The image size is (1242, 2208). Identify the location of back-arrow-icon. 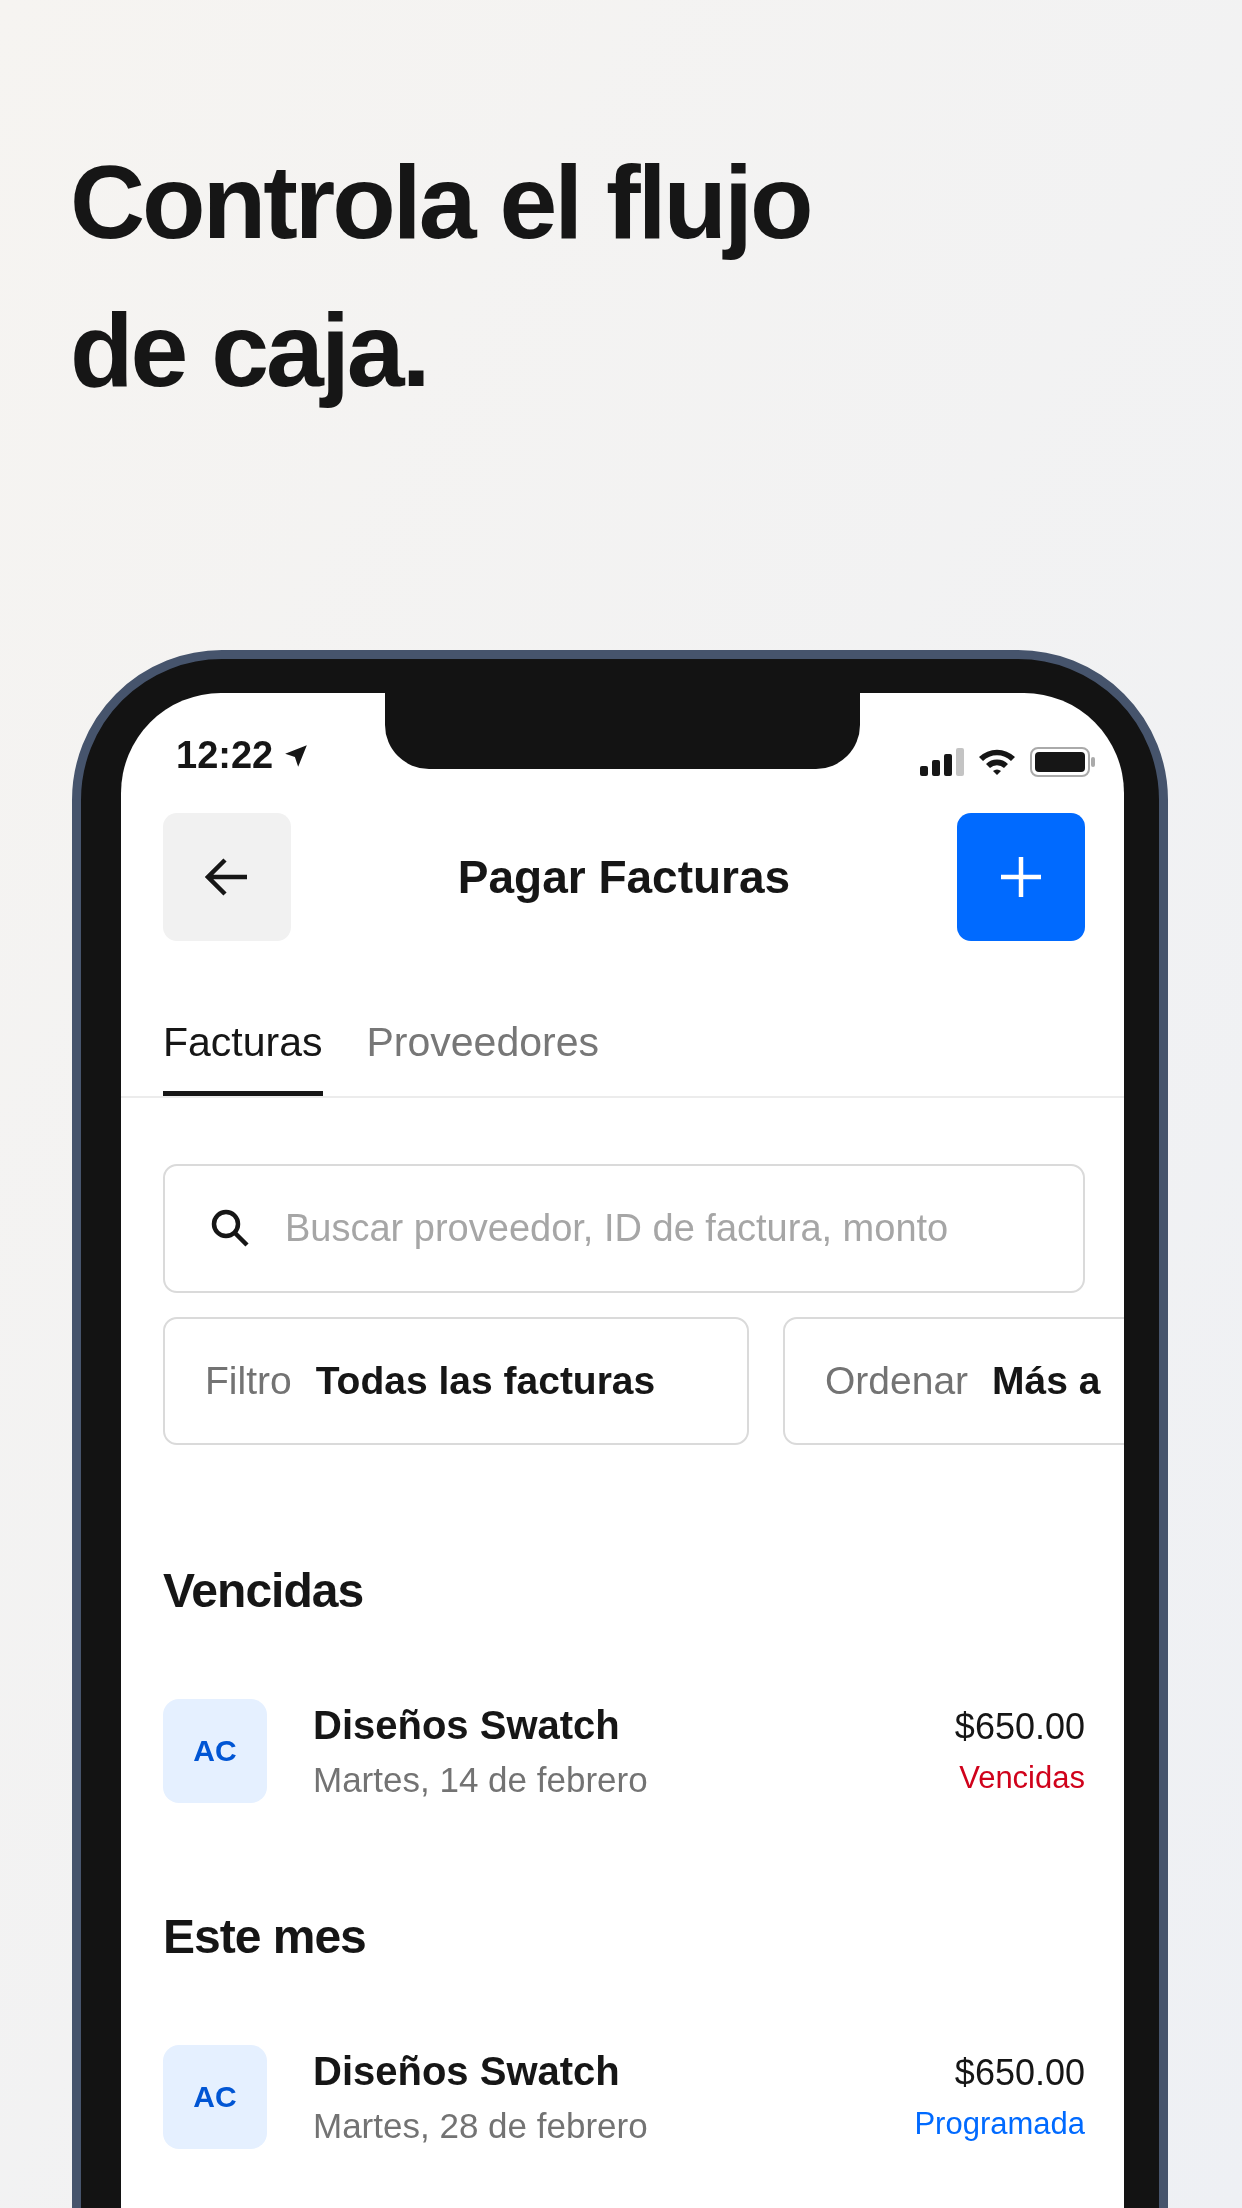
(227, 877).